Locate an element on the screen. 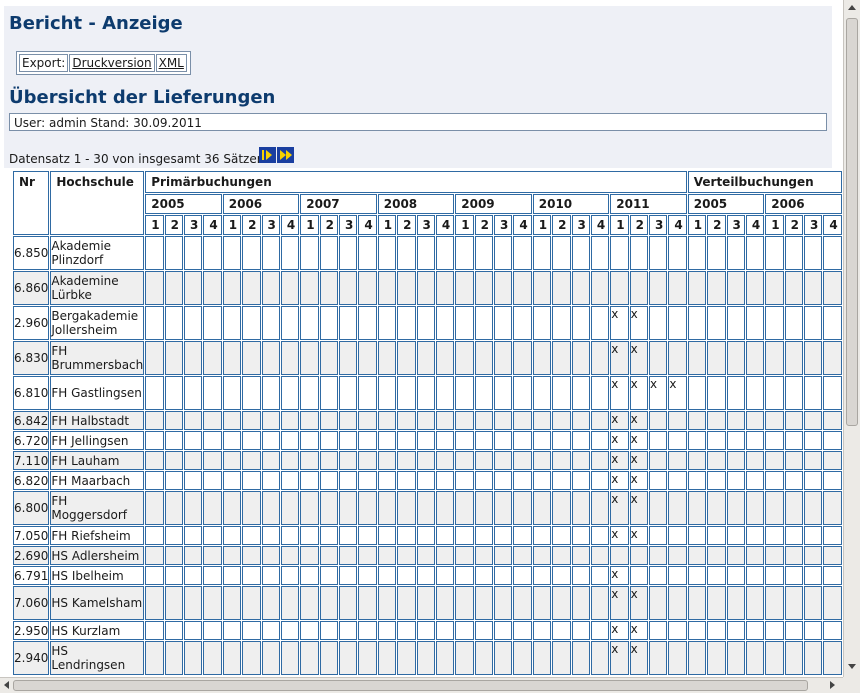 The height and width of the screenshot is (693, 860). year-header: 2005 is located at coordinates (726, 204).